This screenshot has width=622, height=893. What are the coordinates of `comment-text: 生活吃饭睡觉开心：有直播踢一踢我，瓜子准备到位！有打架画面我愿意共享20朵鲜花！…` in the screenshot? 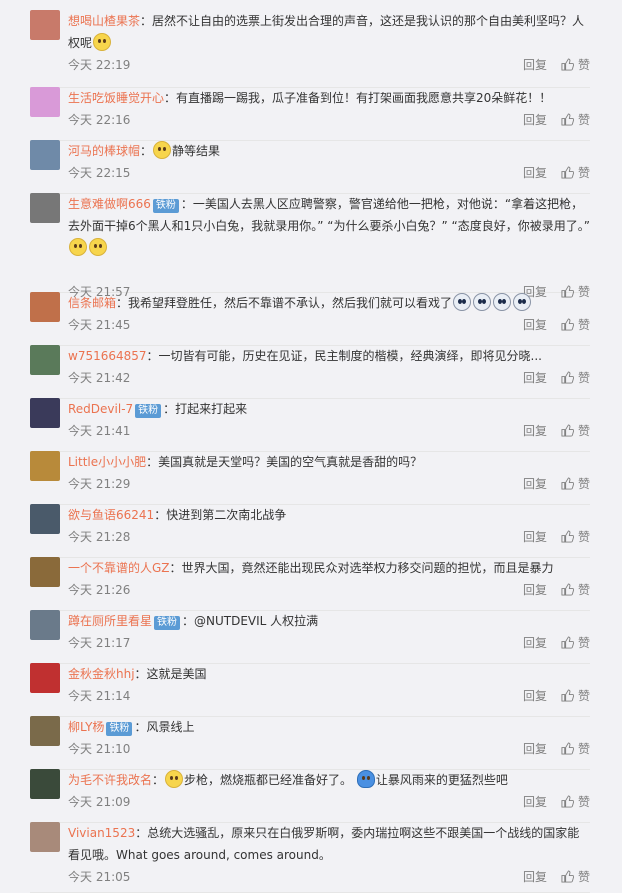 It's located at (329, 98).